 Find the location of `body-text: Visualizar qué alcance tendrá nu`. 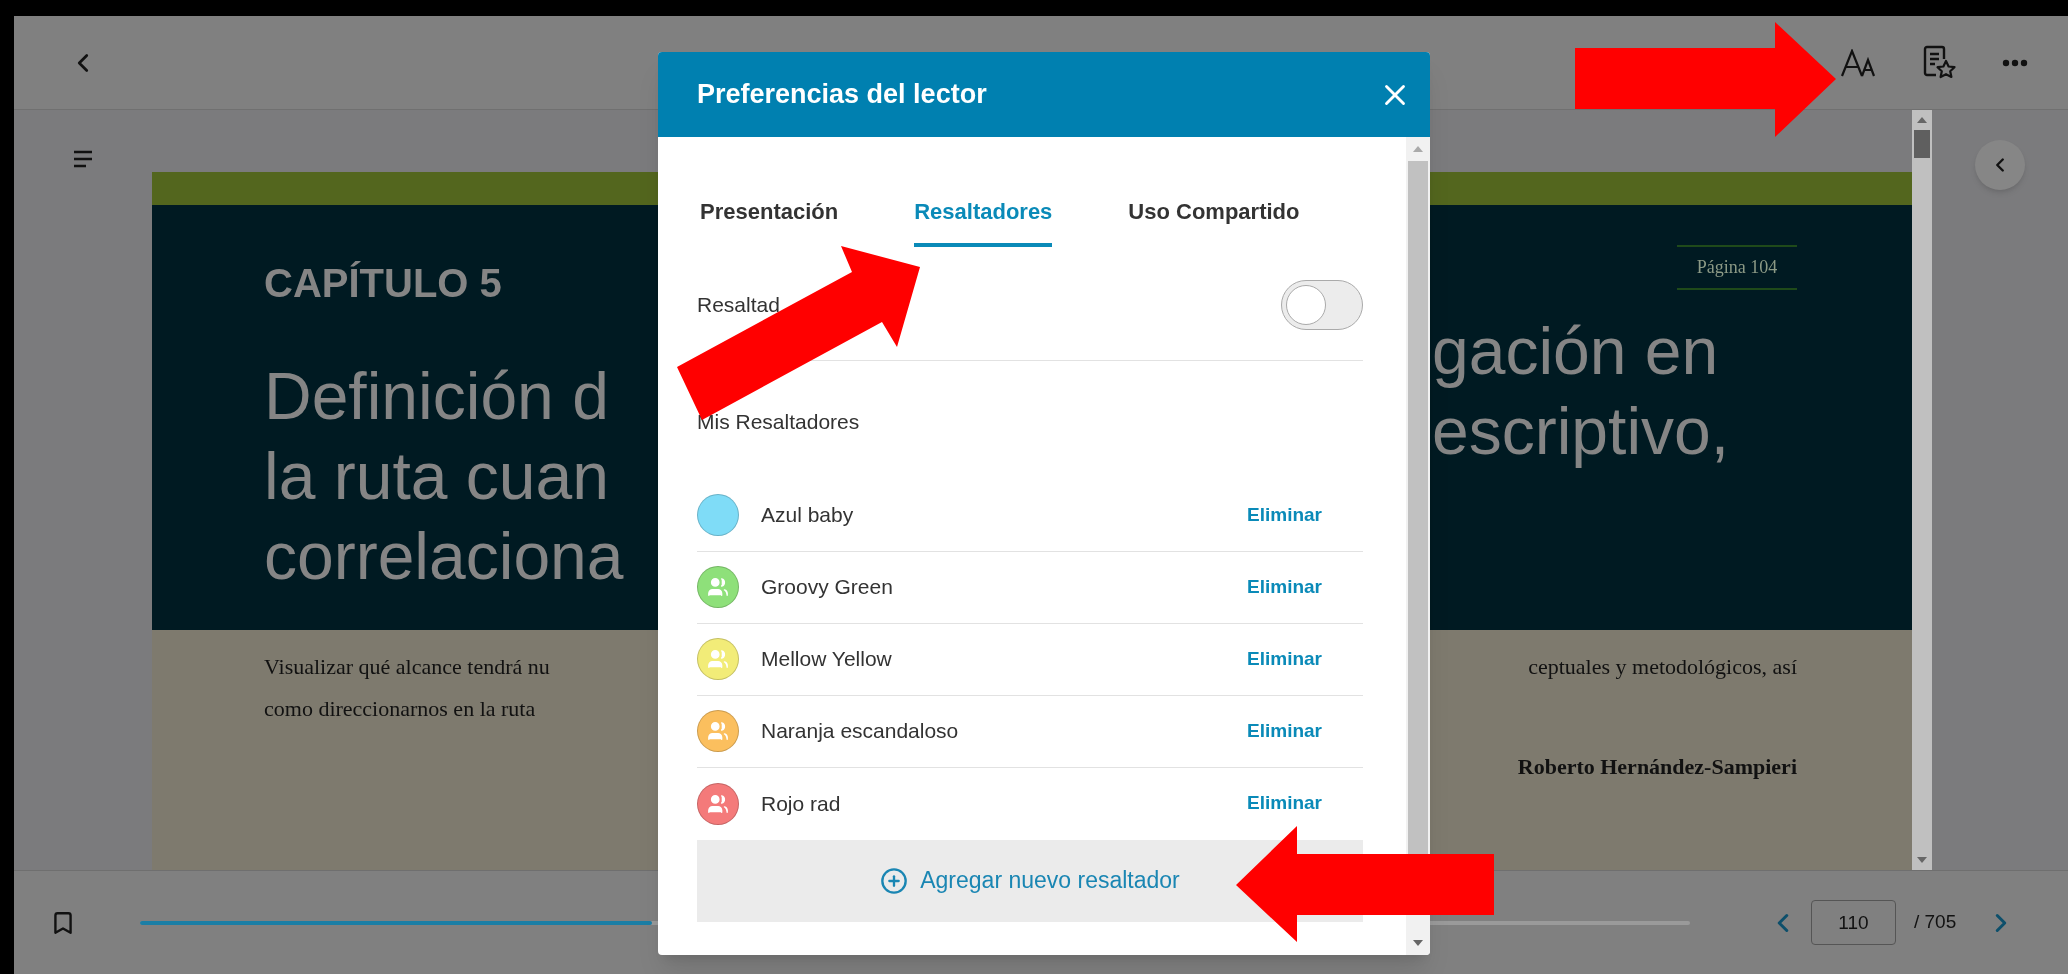

body-text: Visualizar qué alcance tendrá nu is located at coordinates (407, 667).